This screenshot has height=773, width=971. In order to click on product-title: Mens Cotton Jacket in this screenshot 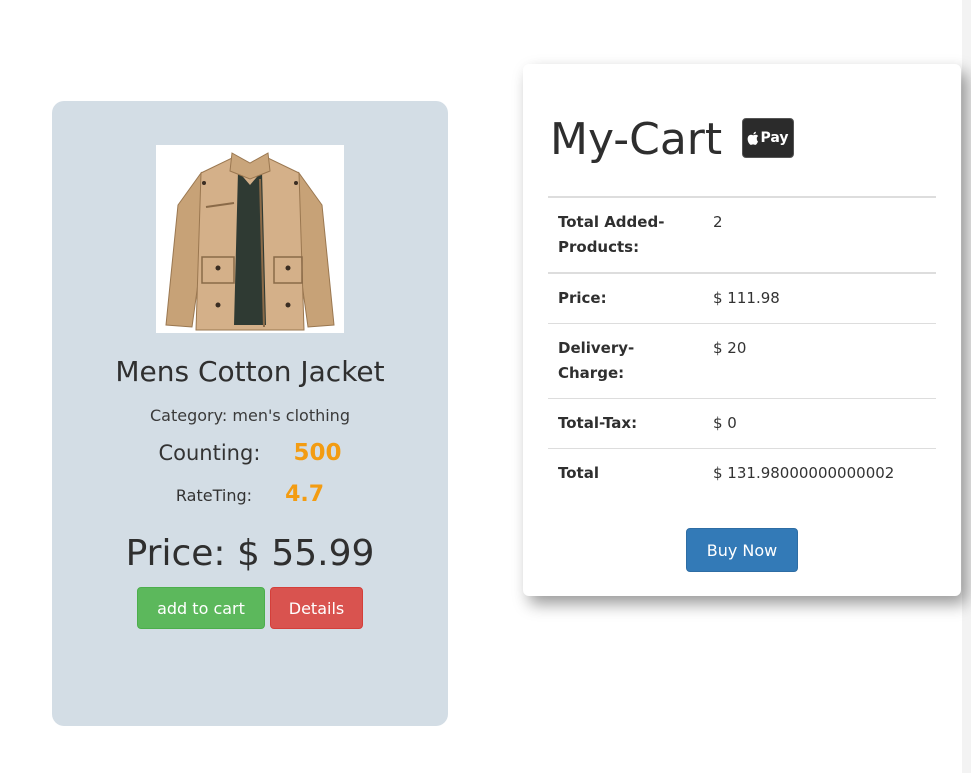, I will do `click(250, 371)`.